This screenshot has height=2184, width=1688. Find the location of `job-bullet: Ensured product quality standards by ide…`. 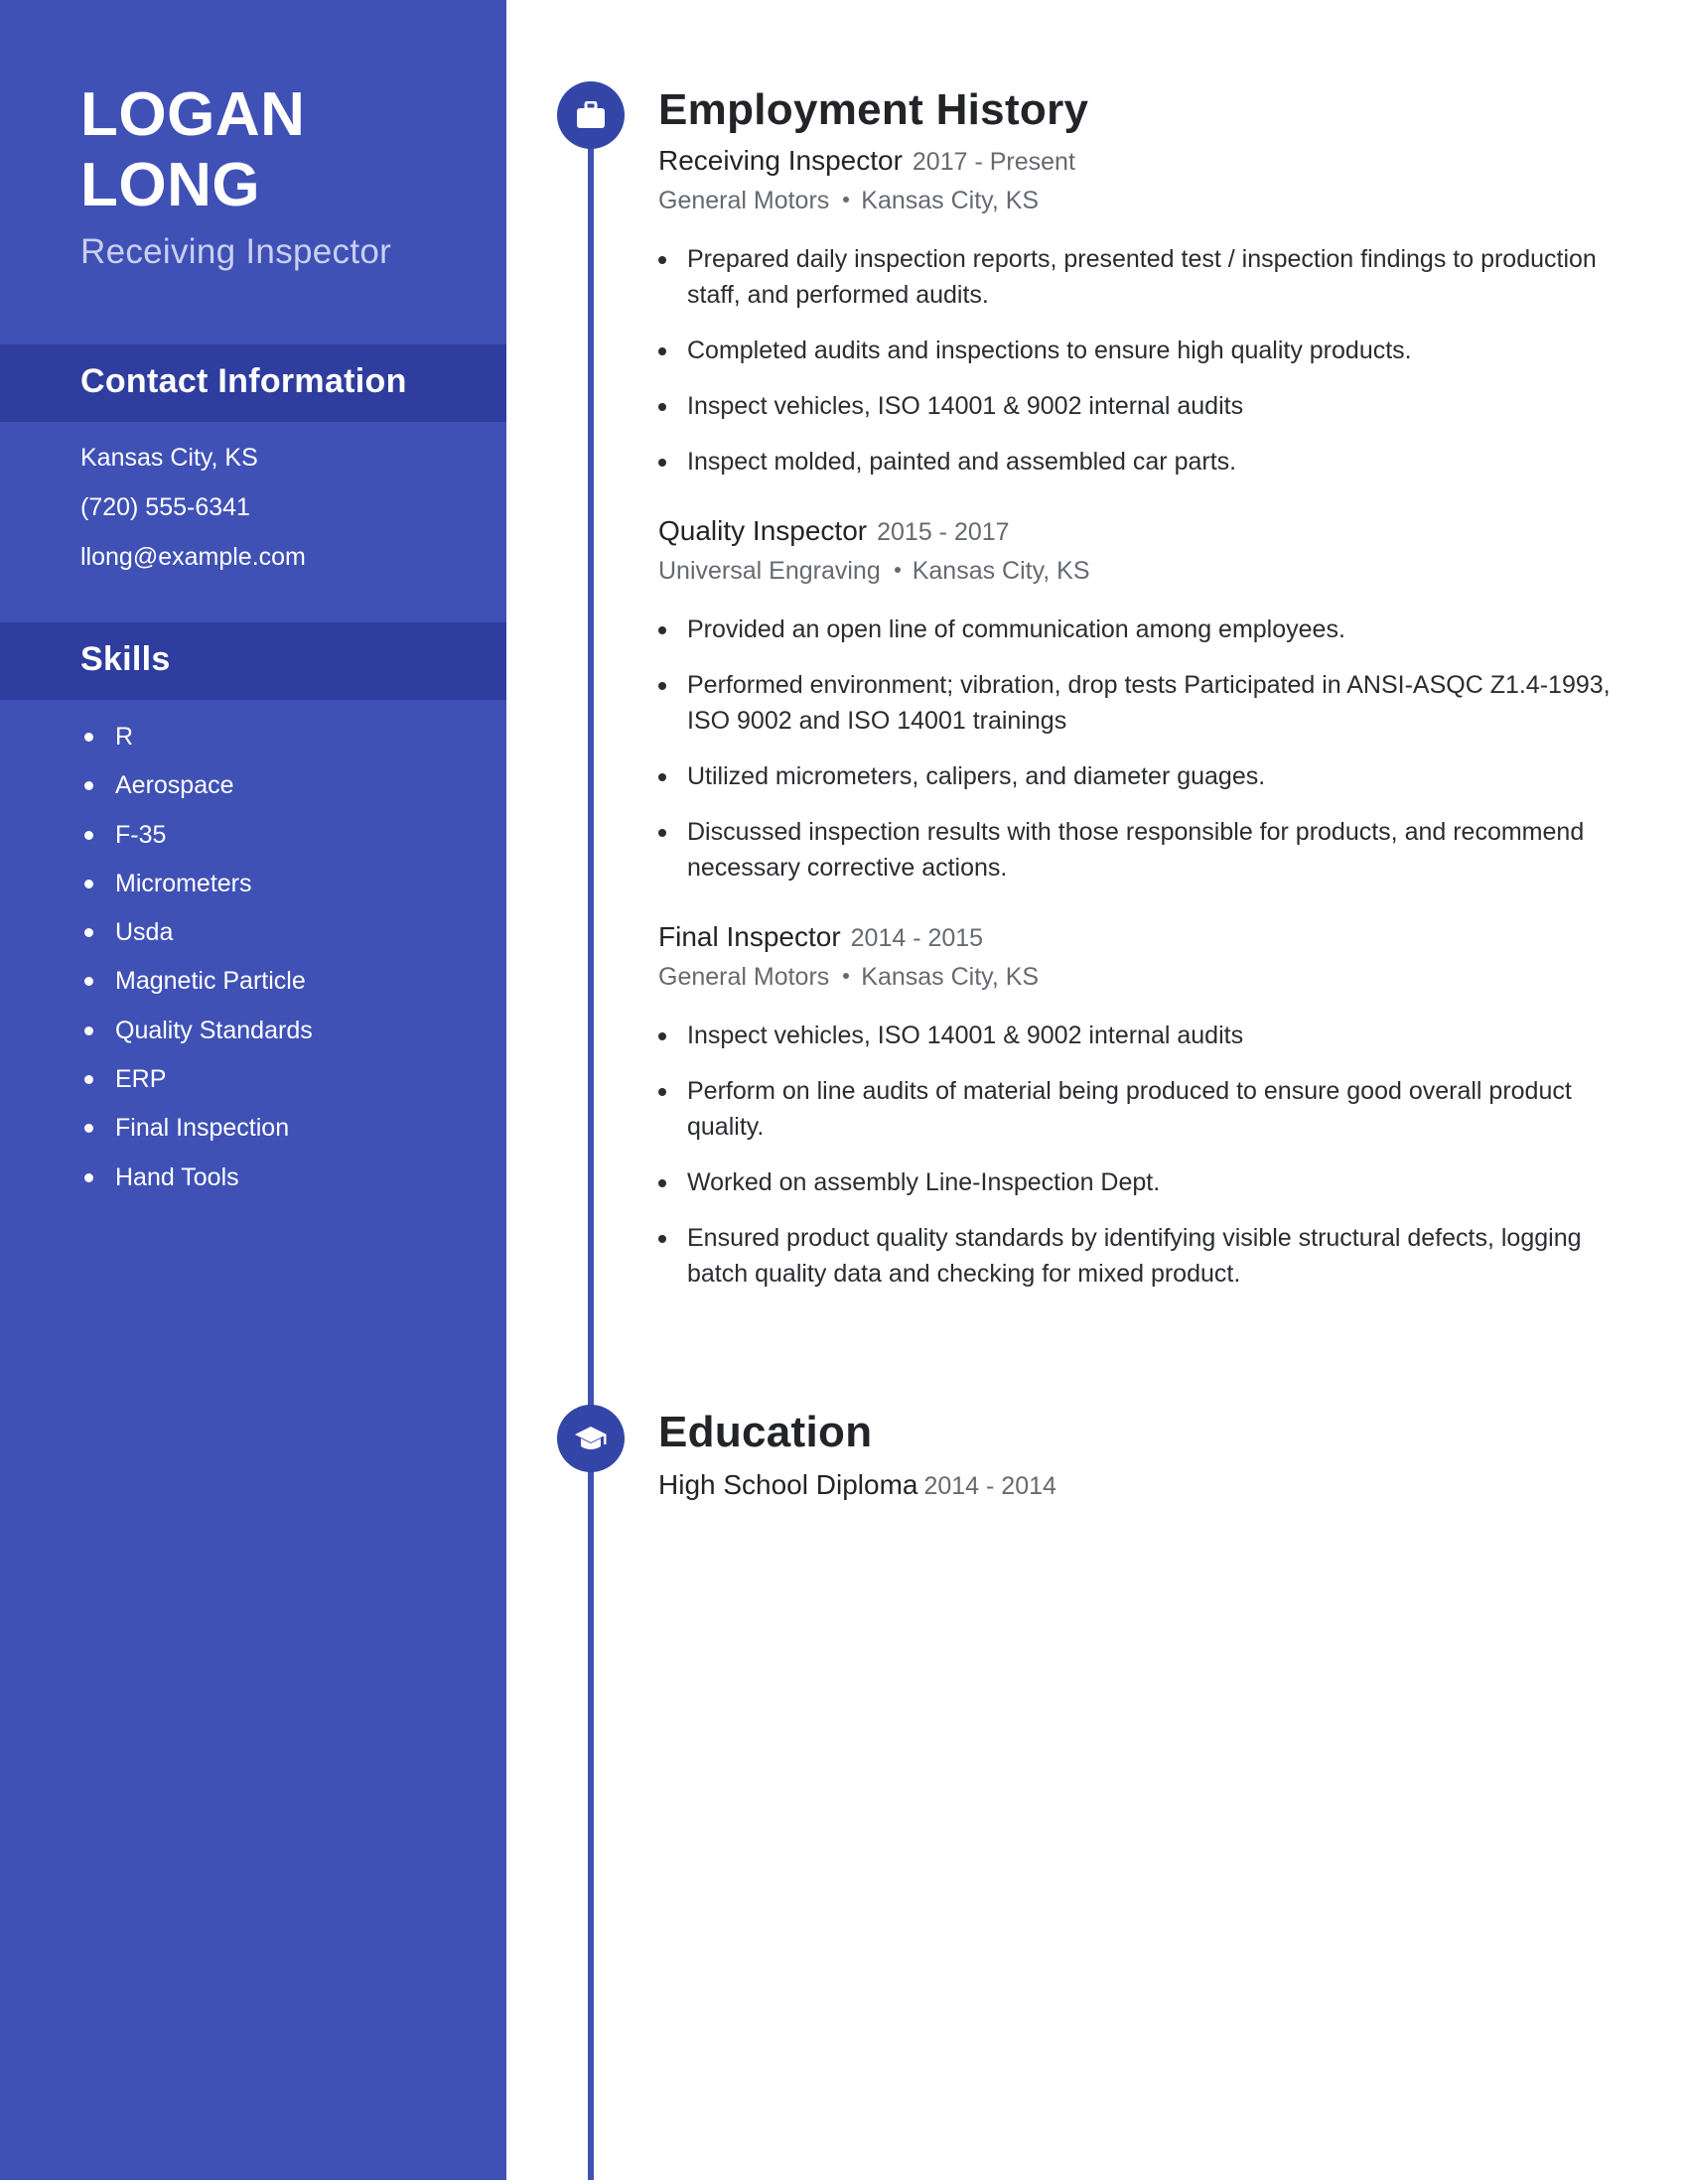

job-bullet: Ensured product quality standards by ide… is located at coordinates (1143, 1256).